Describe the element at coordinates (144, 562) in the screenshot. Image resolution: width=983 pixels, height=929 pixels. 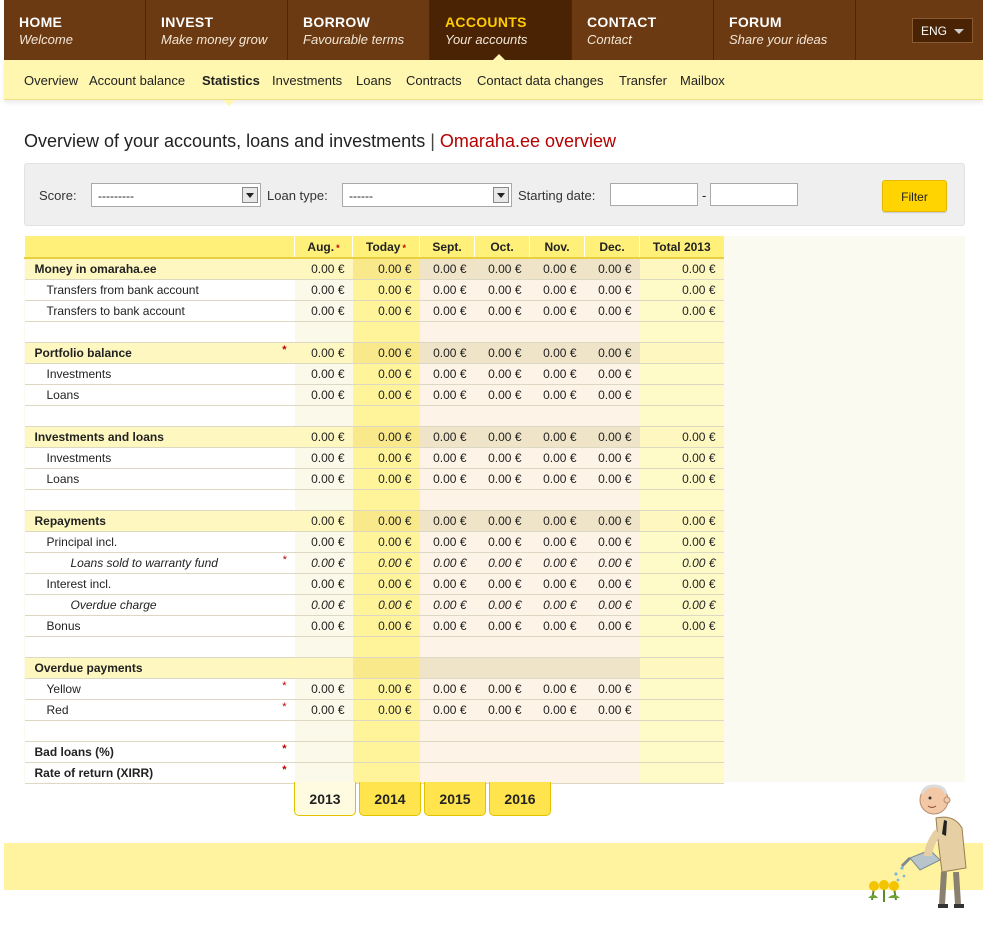
I see `row-label-text: Loans sold to warranty fund` at that location.